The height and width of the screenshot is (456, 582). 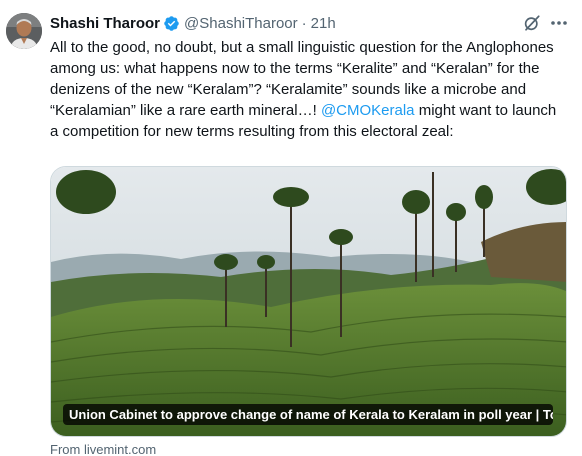 What do you see at coordinates (241, 23) in the screenshot?
I see `author-handle: @ShashiTharoor` at bounding box center [241, 23].